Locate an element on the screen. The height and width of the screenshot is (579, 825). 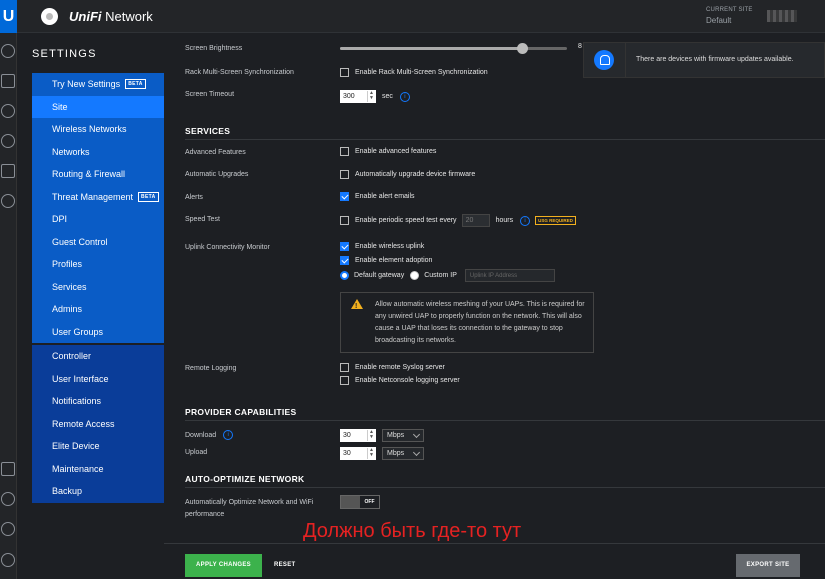
nav-item-admins: Admins is located at coordinates (98, 309).